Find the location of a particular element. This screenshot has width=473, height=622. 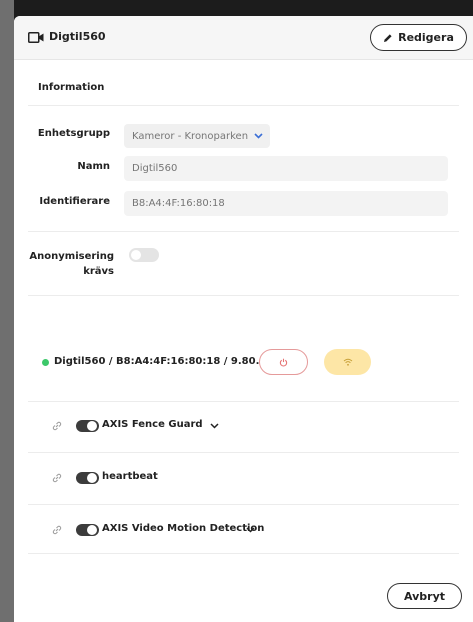

edit-button: Redigera is located at coordinates (418, 37).